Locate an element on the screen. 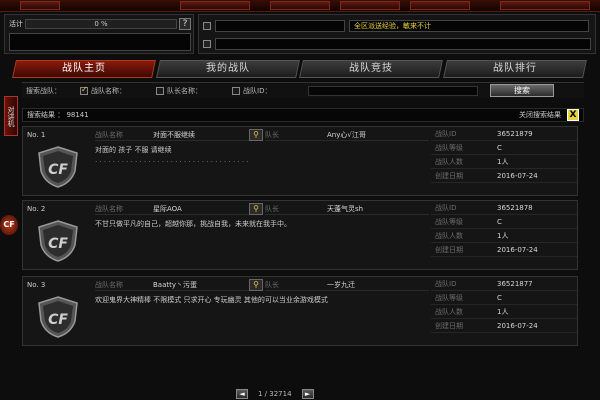 Image resolution: width=600 pixels, height=400 pixels. help-button: ? is located at coordinates (185, 24).